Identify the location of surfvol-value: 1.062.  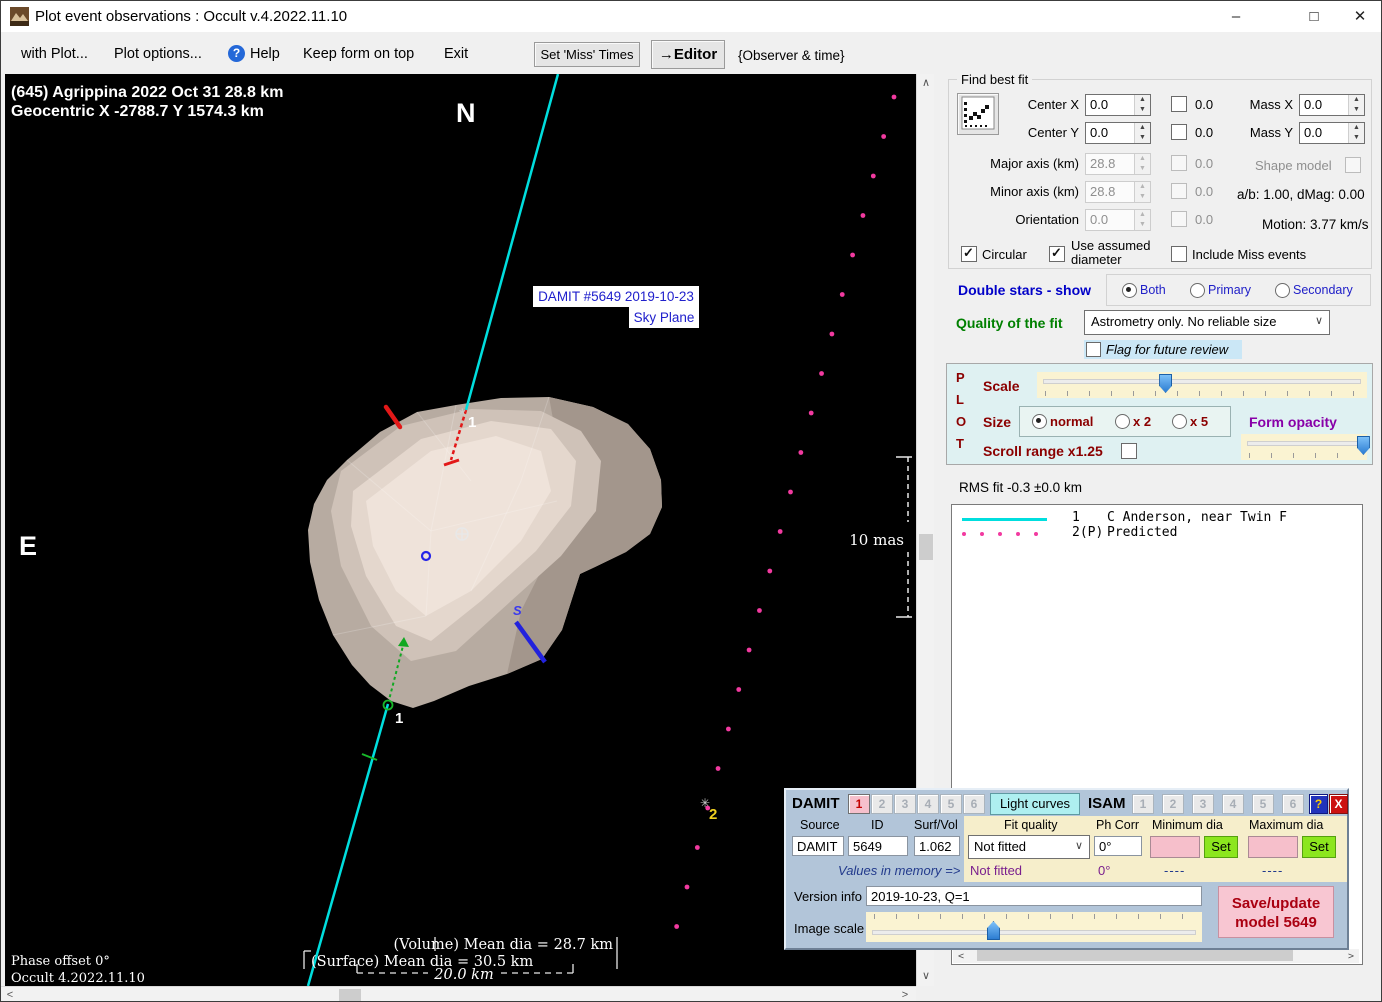
(937, 846).